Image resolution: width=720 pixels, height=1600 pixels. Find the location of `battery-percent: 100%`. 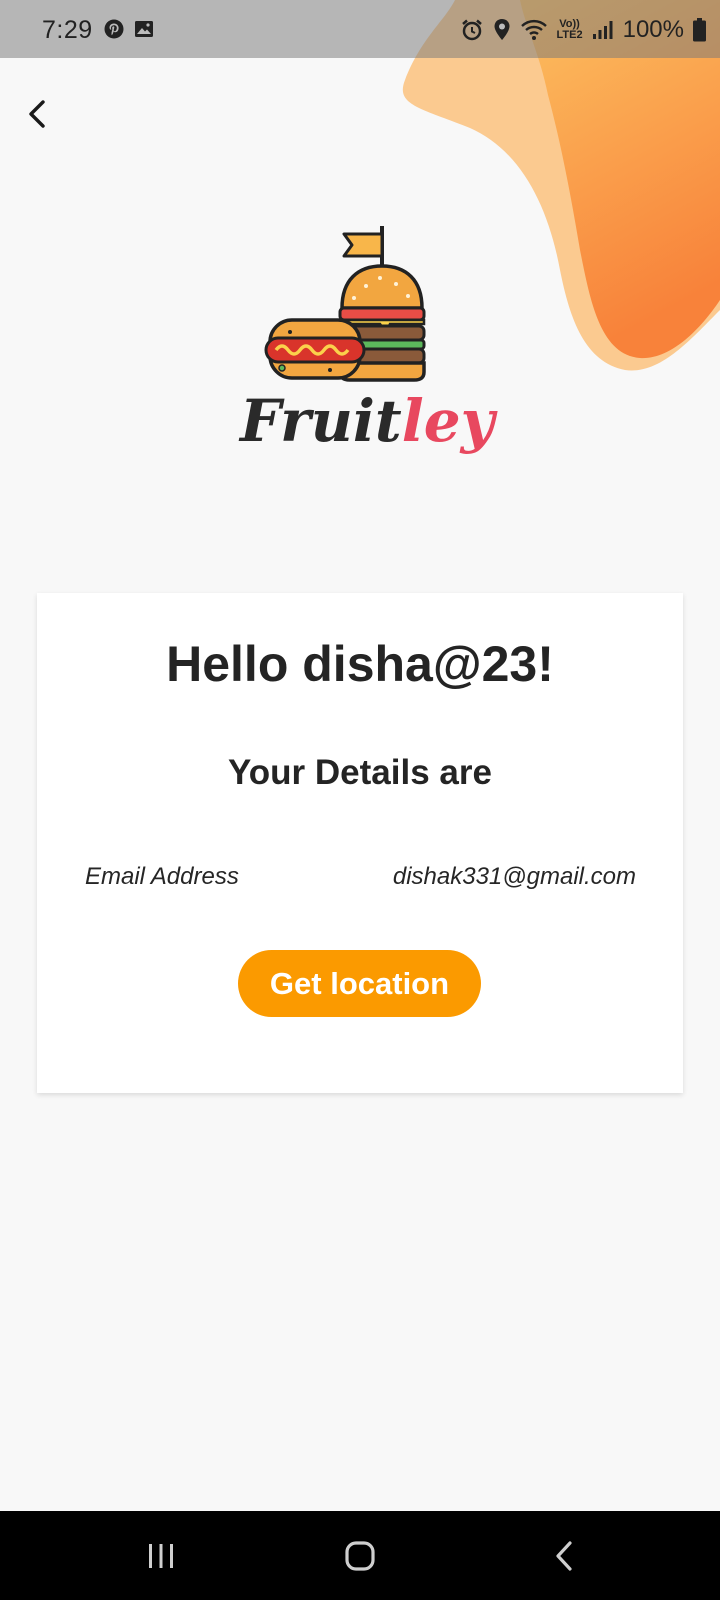

battery-percent: 100% is located at coordinates (653, 29).